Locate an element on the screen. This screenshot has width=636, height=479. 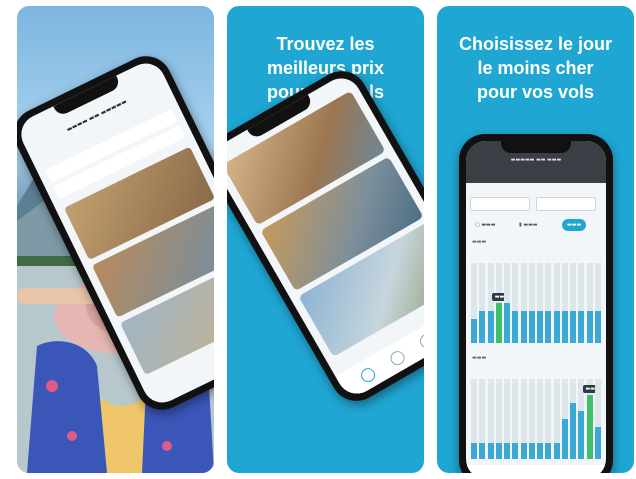
tab-search-icon is located at coordinates (368, 375).